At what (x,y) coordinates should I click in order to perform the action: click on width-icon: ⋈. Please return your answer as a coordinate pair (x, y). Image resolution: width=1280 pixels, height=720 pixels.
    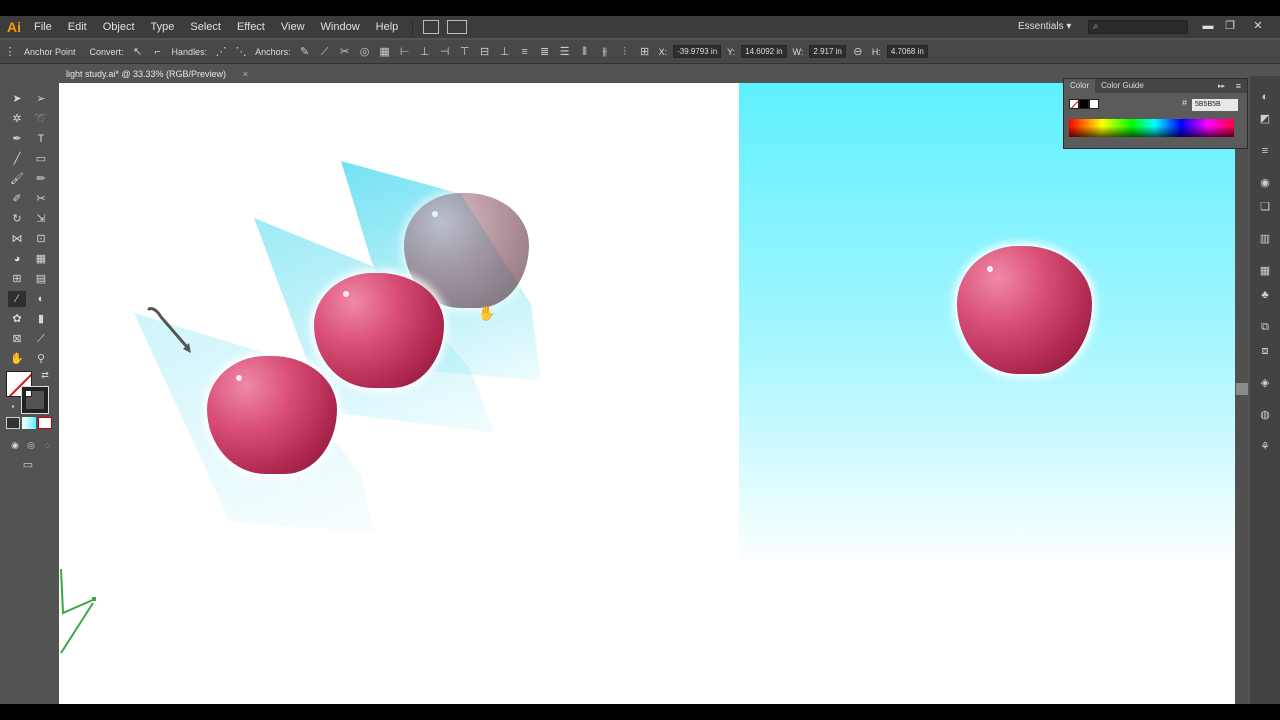
    Looking at the image, I should click on (17, 239).